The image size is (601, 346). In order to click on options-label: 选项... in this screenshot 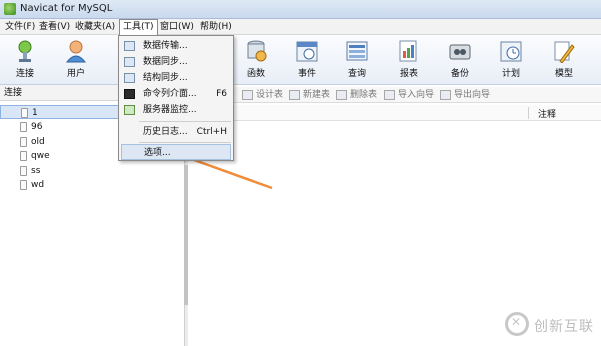, I will do `click(157, 153)`.